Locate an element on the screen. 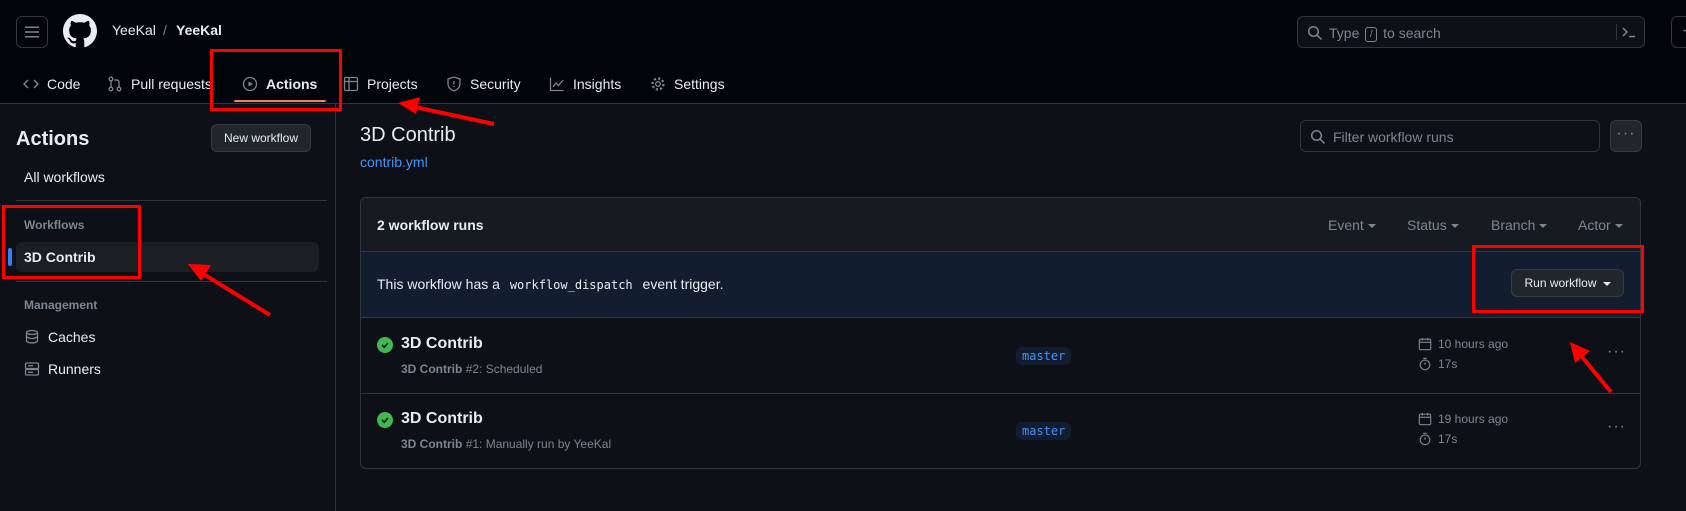 This screenshot has width=1686, height=511. actor-filter-dropdown: Actor is located at coordinates (1600, 225).